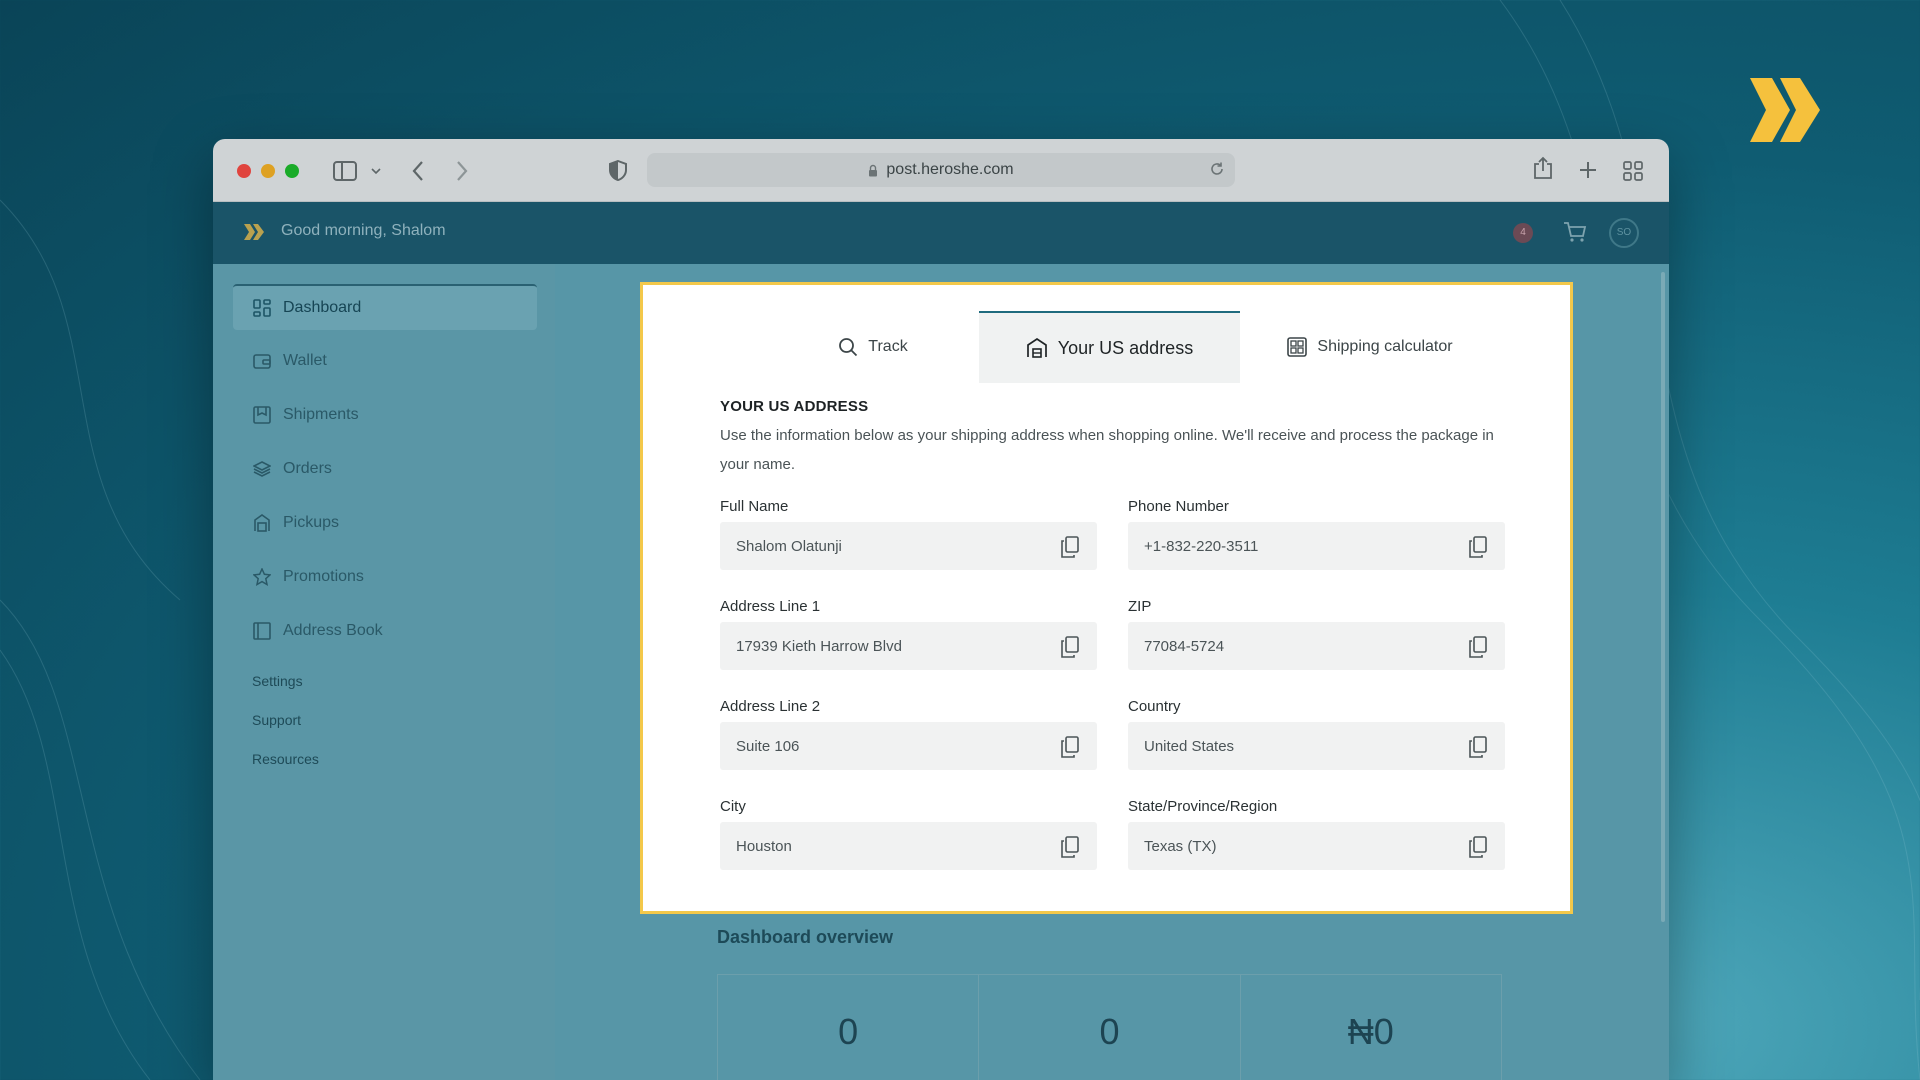 The image size is (1920, 1080). Describe the element at coordinates (1189, 746) in the screenshot. I see `field-value: United States` at that location.